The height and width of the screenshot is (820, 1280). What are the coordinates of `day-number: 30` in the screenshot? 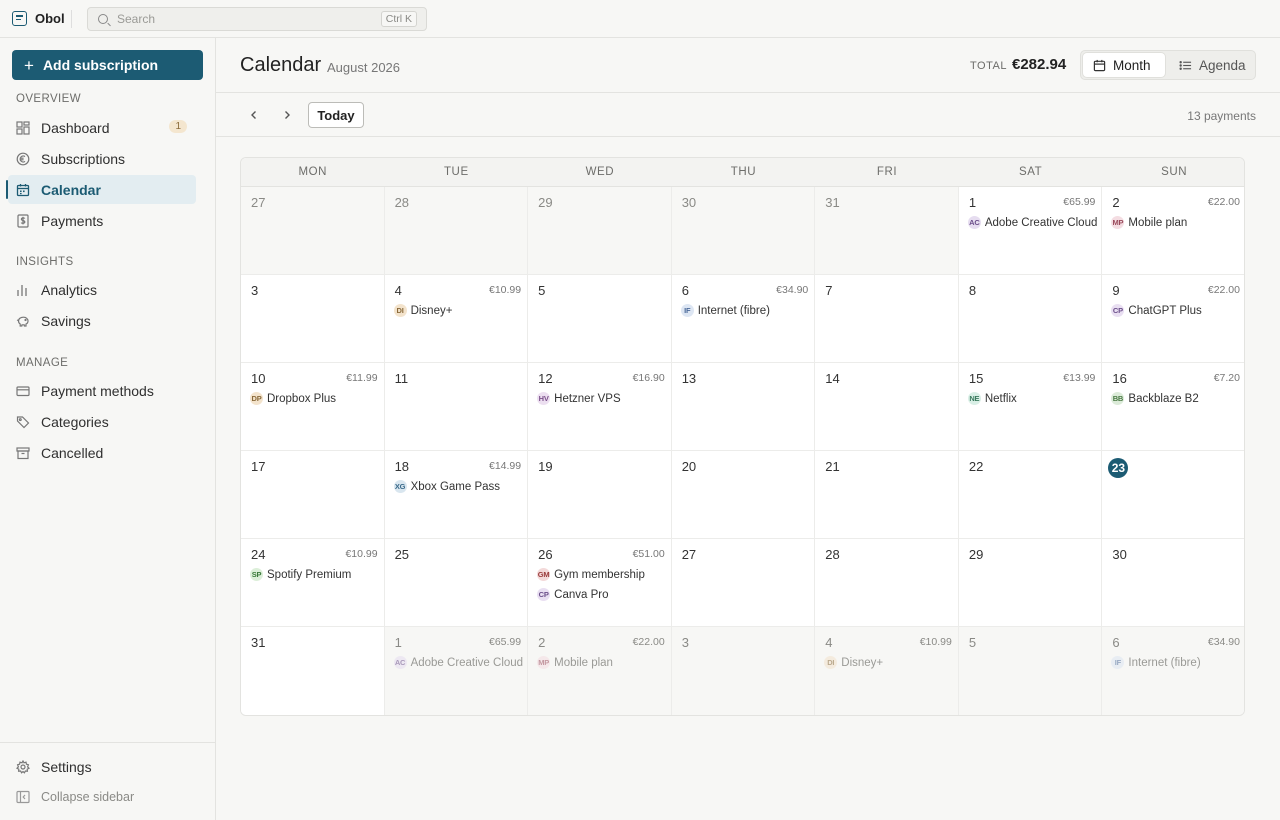 It's located at (1119, 554).